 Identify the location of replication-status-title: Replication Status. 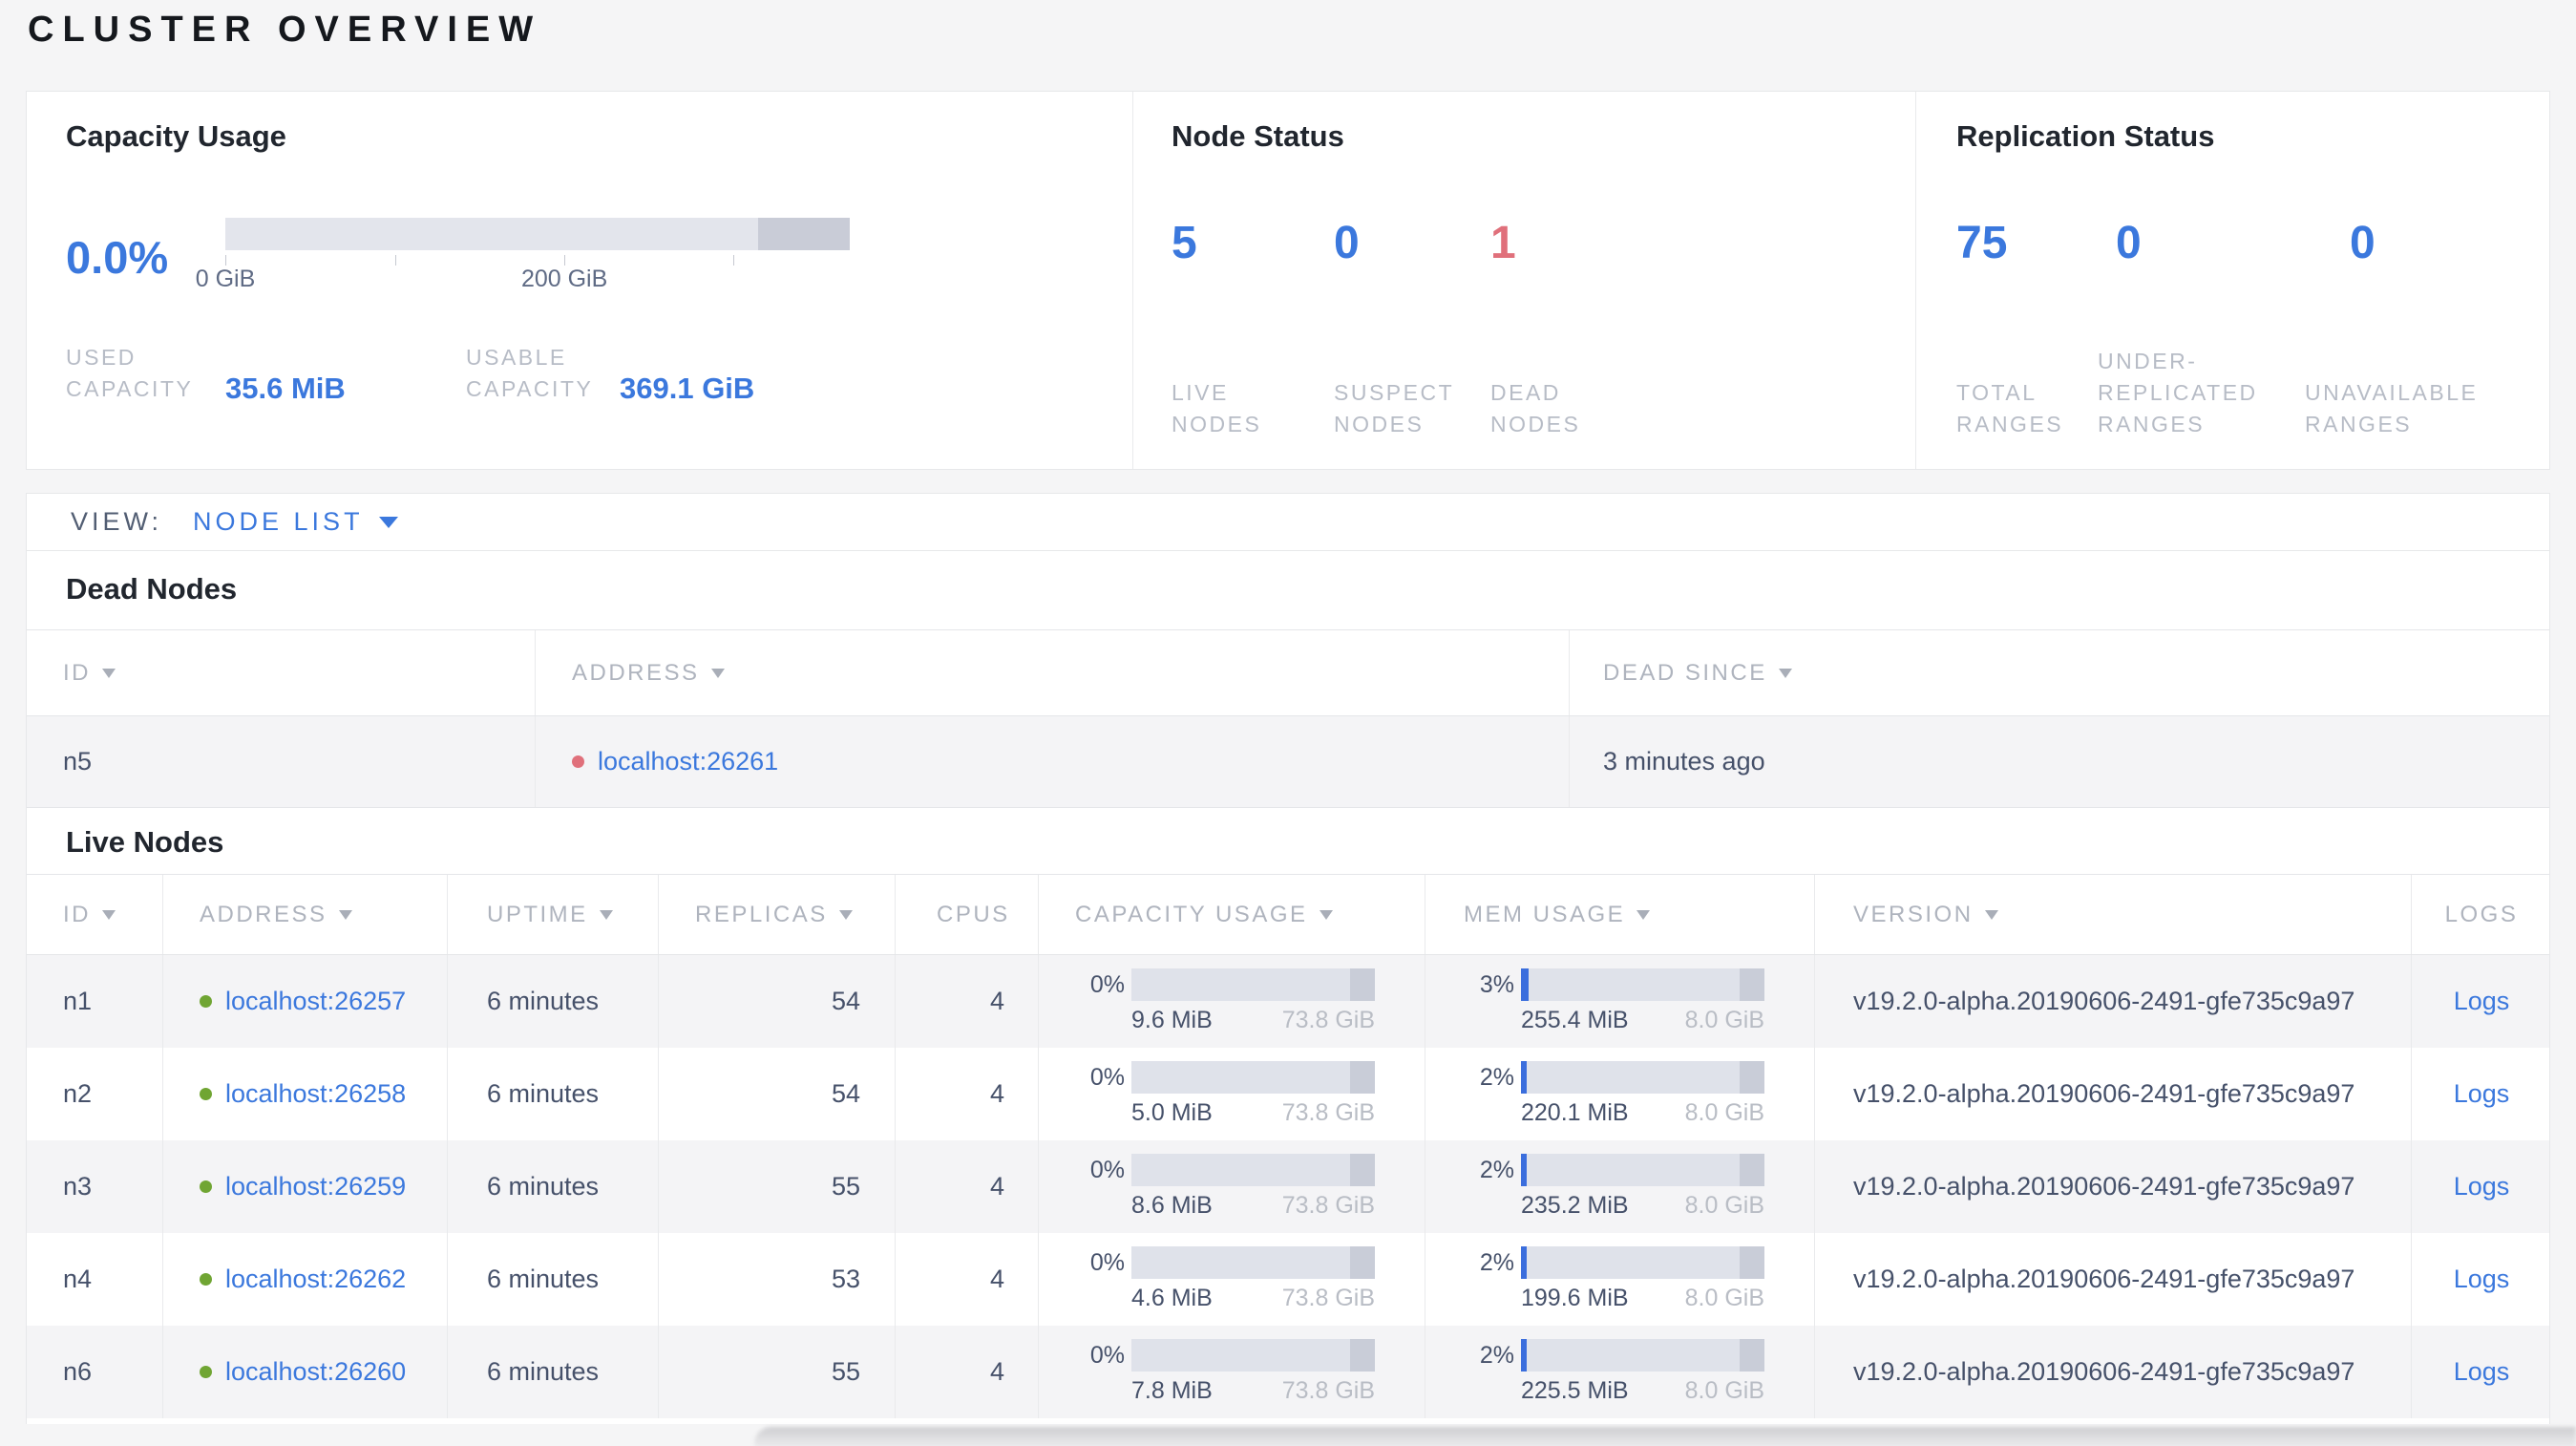
(2085, 136).